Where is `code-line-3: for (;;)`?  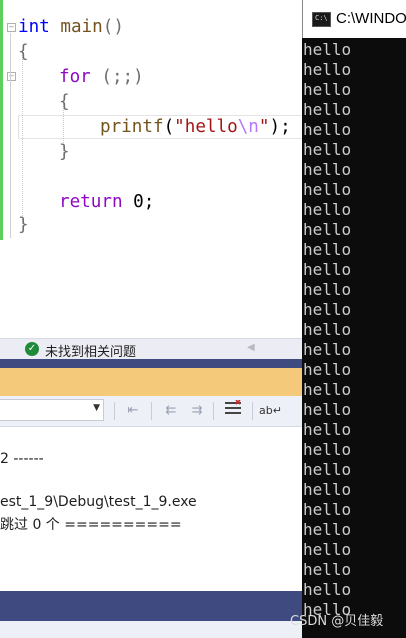
code-line-3: for (;;) is located at coordinates (101, 77).